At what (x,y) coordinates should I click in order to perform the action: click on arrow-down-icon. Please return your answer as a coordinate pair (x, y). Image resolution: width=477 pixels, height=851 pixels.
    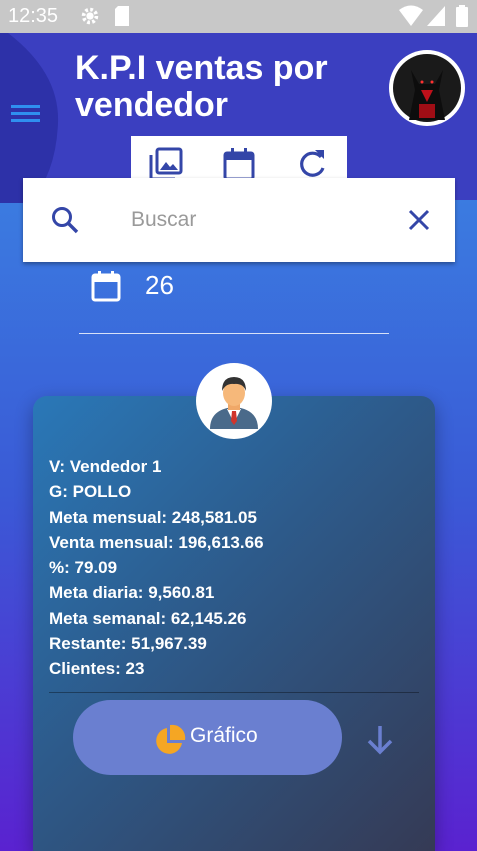
    Looking at the image, I should click on (380, 740).